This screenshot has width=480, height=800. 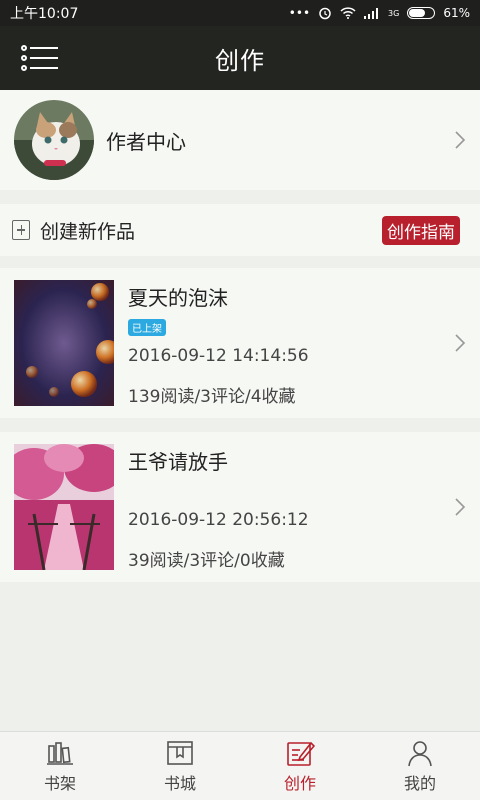 I want to click on work-stats: 39阅读/3评论/0收藏, so click(x=206, y=561).